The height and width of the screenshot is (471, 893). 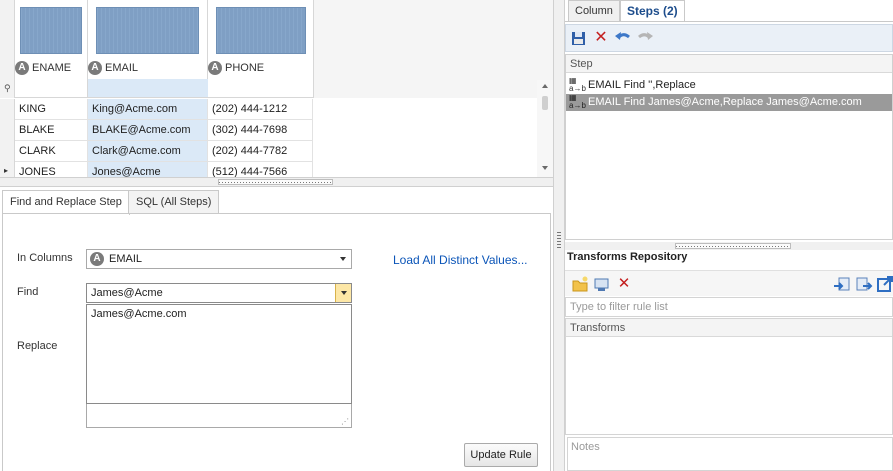 What do you see at coordinates (729, 376) in the screenshot?
I see `transforms-list: Transforms` at bounding box center [729, 376].